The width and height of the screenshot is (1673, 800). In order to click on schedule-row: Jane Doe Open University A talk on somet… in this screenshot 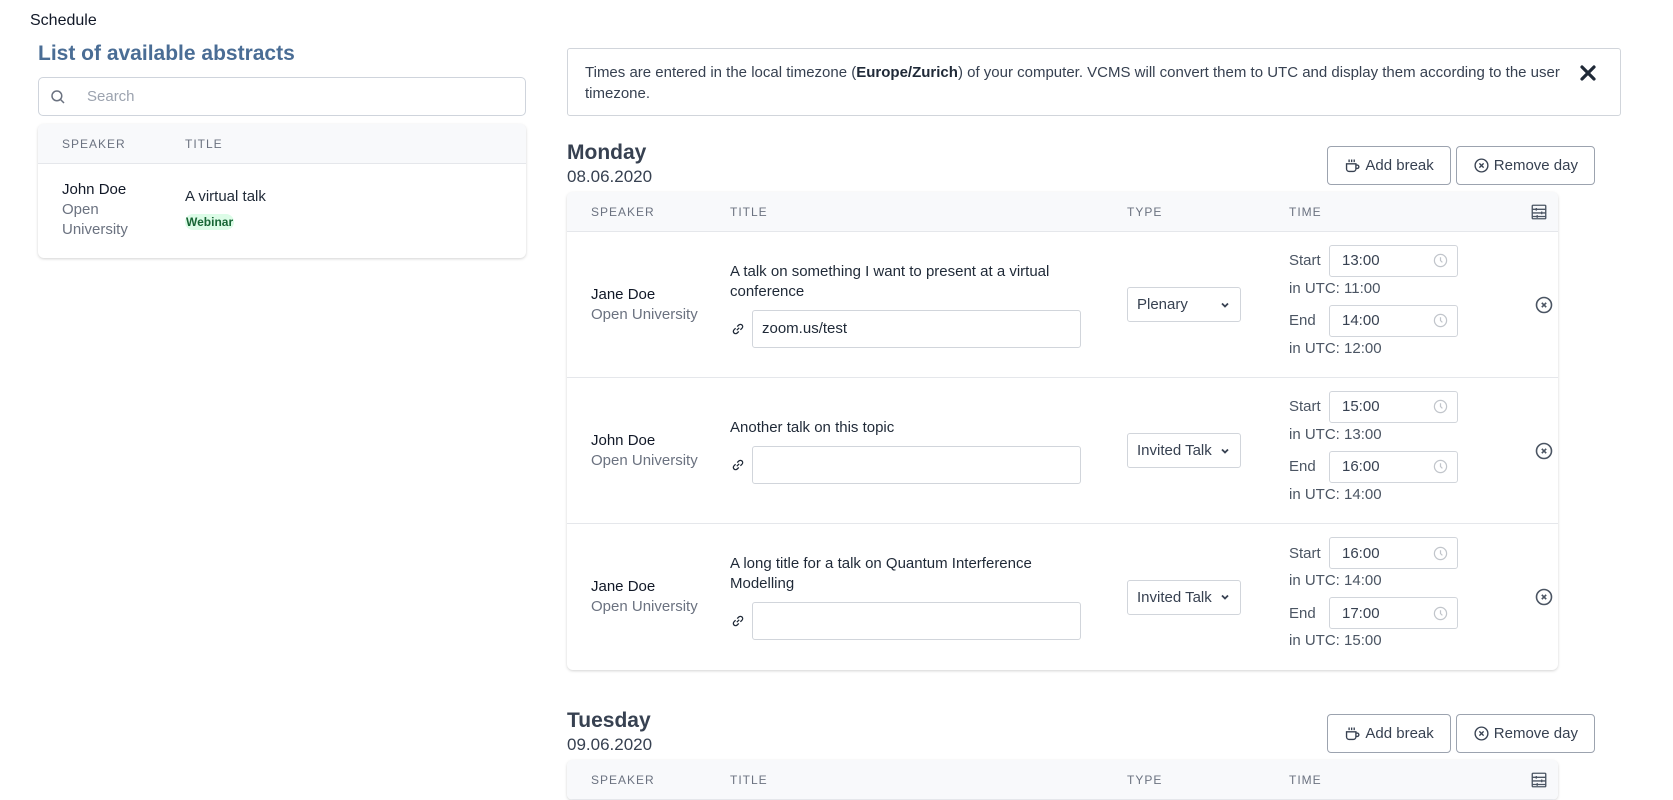, I will do `click(1062, 305)`.